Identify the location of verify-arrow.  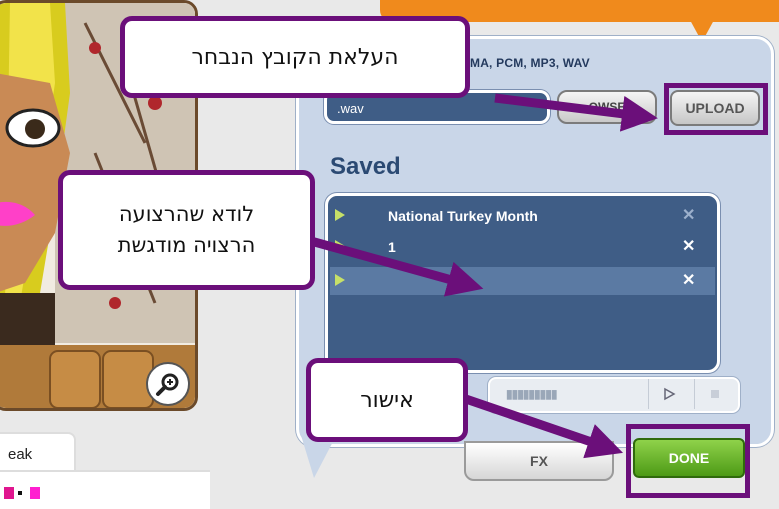
(391, 265).